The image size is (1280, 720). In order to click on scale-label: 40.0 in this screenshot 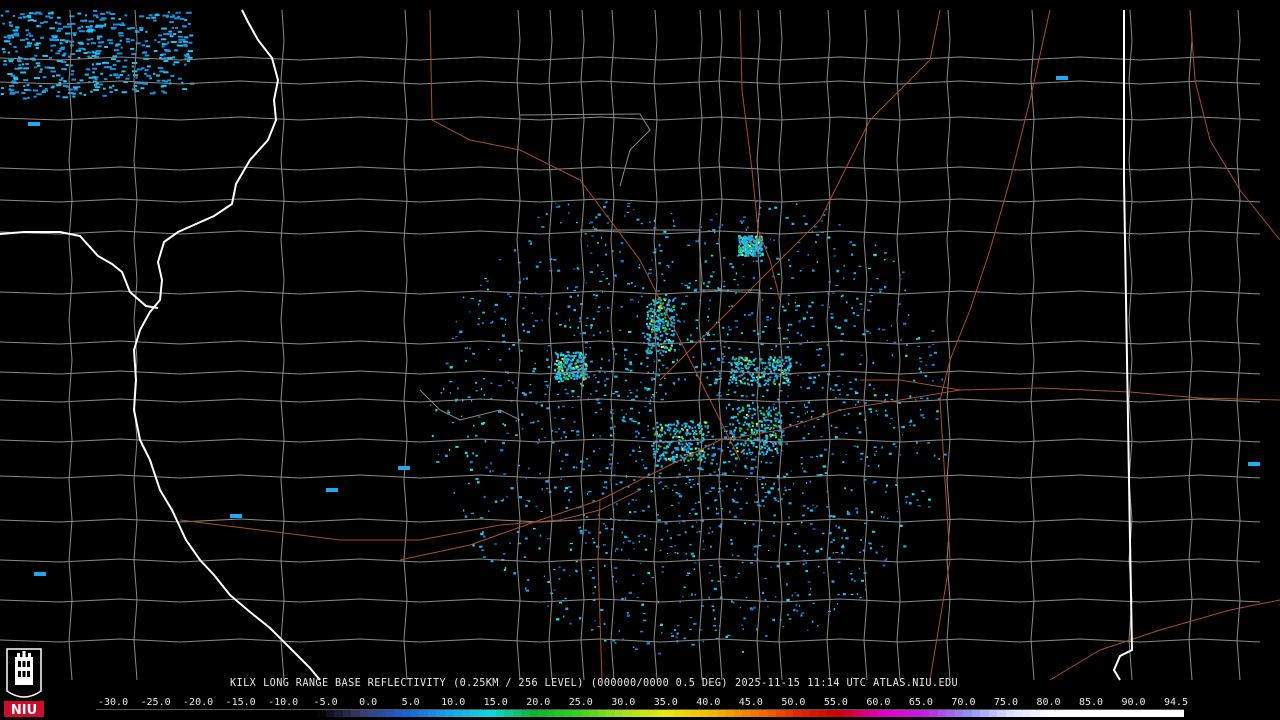, I will do `click(708, 702)`.